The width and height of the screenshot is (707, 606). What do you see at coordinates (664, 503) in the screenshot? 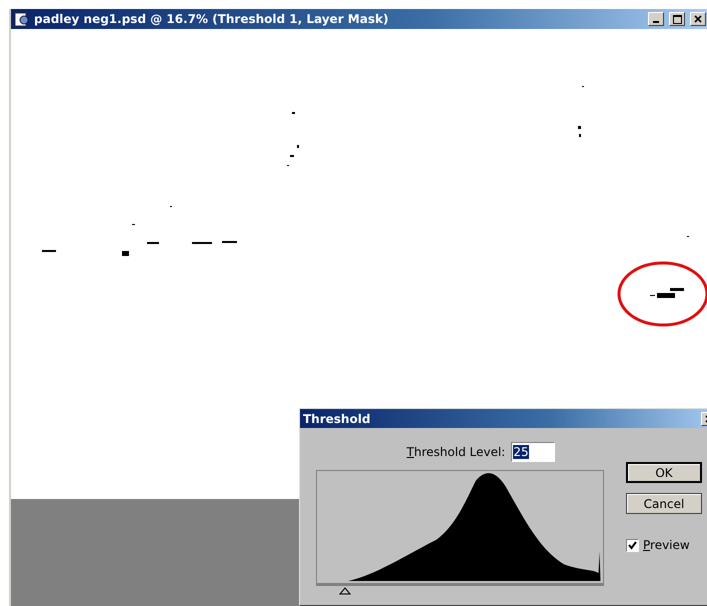
I see `cancel-button: Cancel` at bounding box center [664, 503].